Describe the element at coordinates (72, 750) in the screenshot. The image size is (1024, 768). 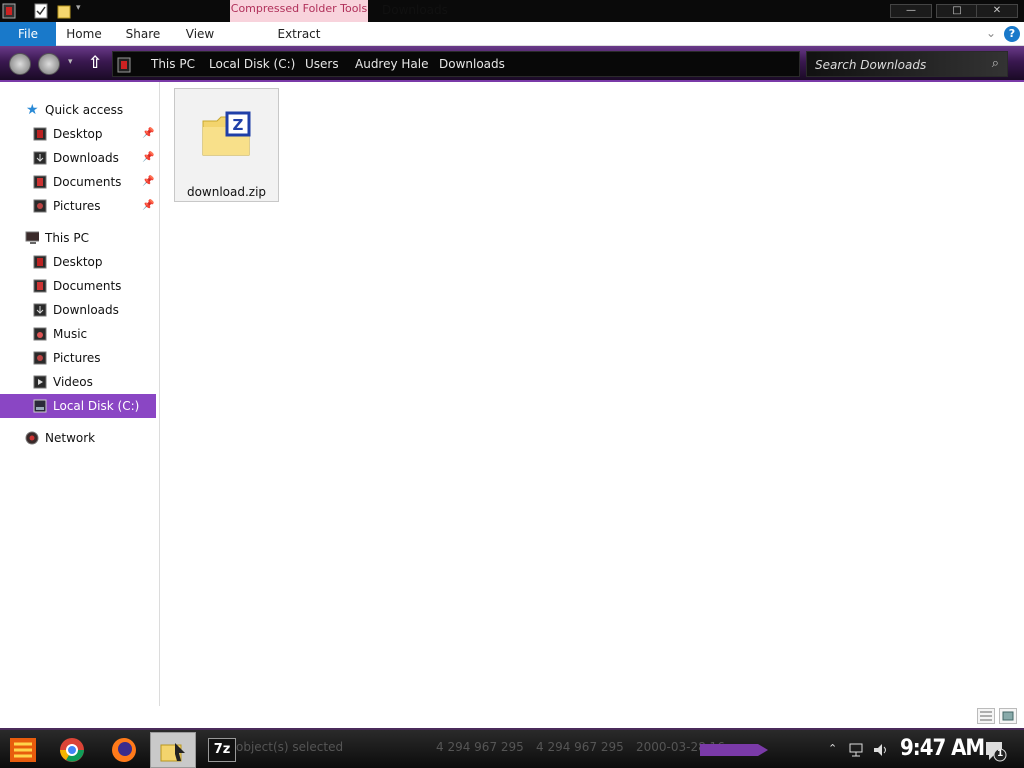
I see `chrome-icon` at that location.